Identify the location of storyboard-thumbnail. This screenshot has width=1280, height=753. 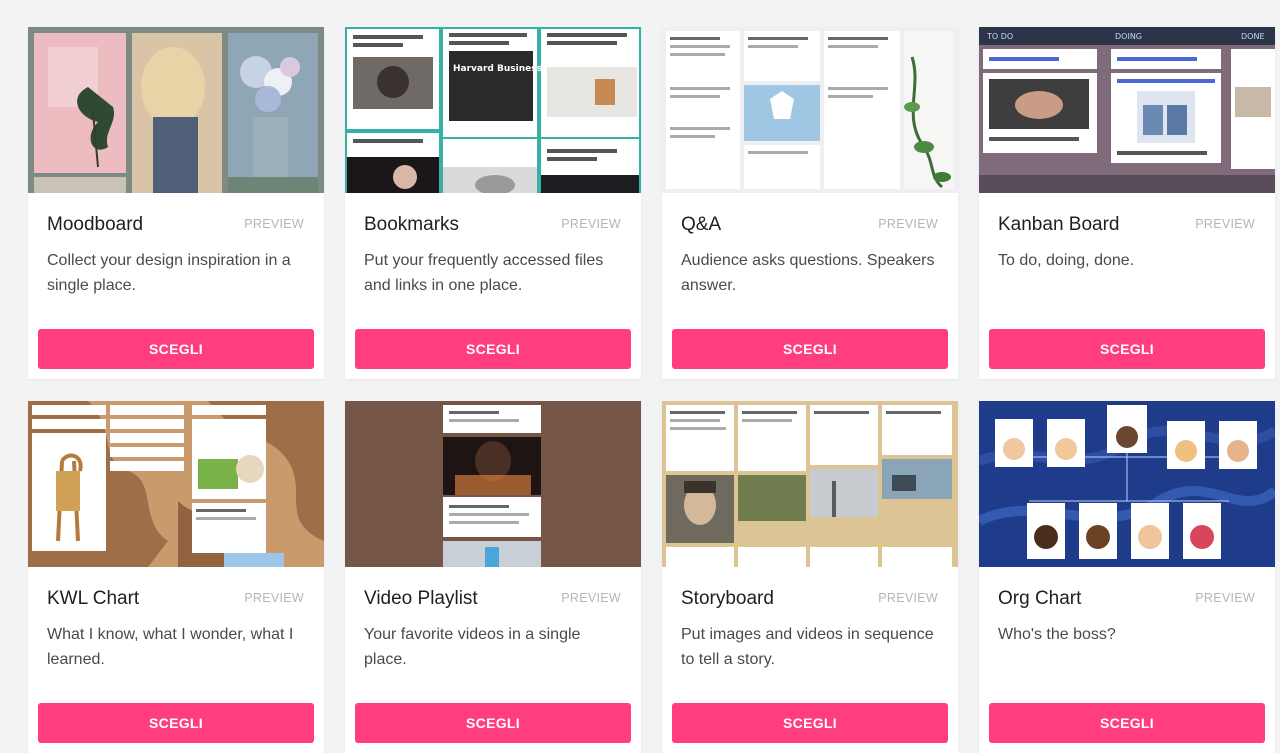
(810, 484).